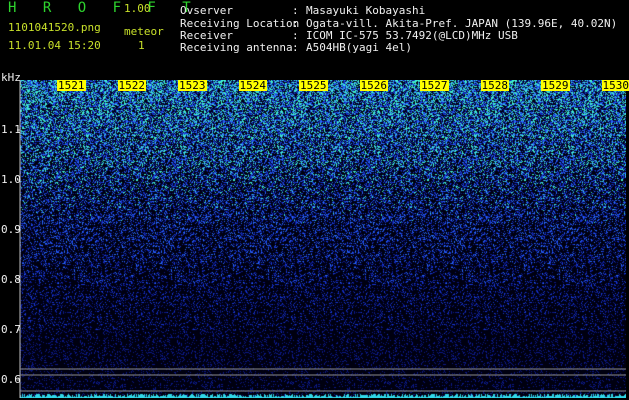 The image size is (629, 400). Describe the element at coordinates (141, 45) in the screenshot. I see `meteor-count: 1` at that location.